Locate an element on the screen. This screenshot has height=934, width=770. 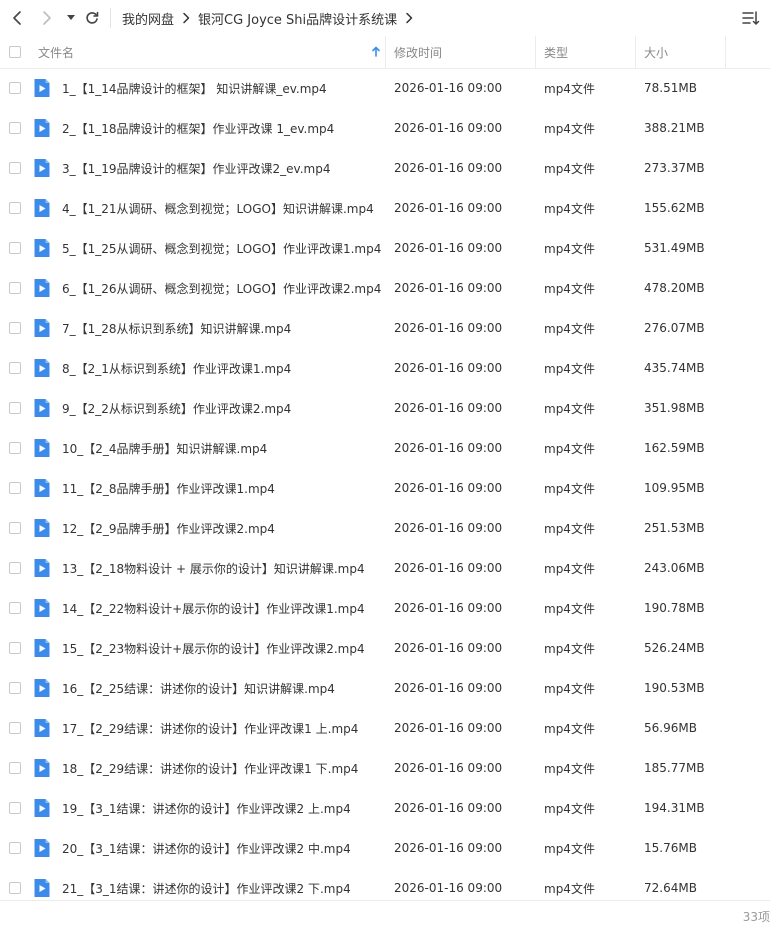
file-name: 19_【3_1结课：讲述你的设计】作业评改课2 上.mp4 is located at coordinates (206, 808).